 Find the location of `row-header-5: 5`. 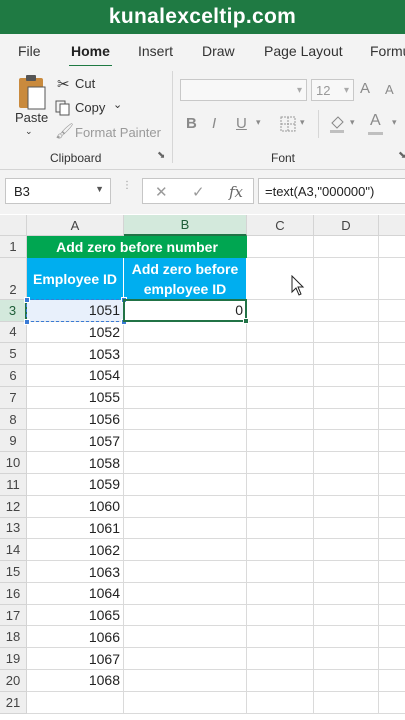

row-header-5: 5 is located at coordinates (13, 354).